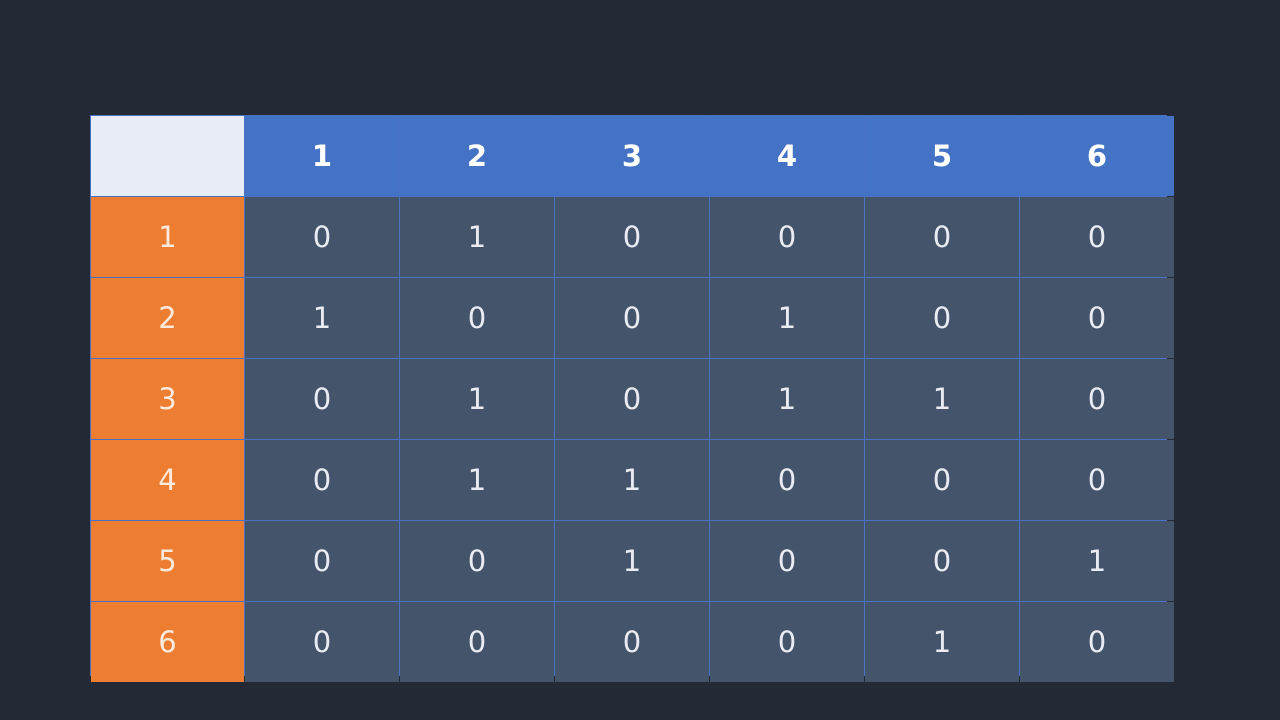  What do you see at coordinates (787, 156) in the screenshot?
I see `column-header: 4` at bounding box center [787, 156].